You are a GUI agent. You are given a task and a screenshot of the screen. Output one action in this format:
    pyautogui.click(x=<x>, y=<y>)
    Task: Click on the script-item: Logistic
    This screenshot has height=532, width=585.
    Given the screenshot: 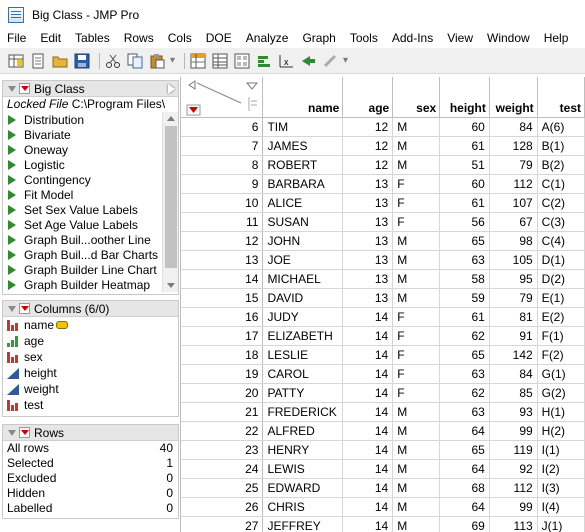 What is the action you would take?
    pyautogui.click(x=90, y=164)
    